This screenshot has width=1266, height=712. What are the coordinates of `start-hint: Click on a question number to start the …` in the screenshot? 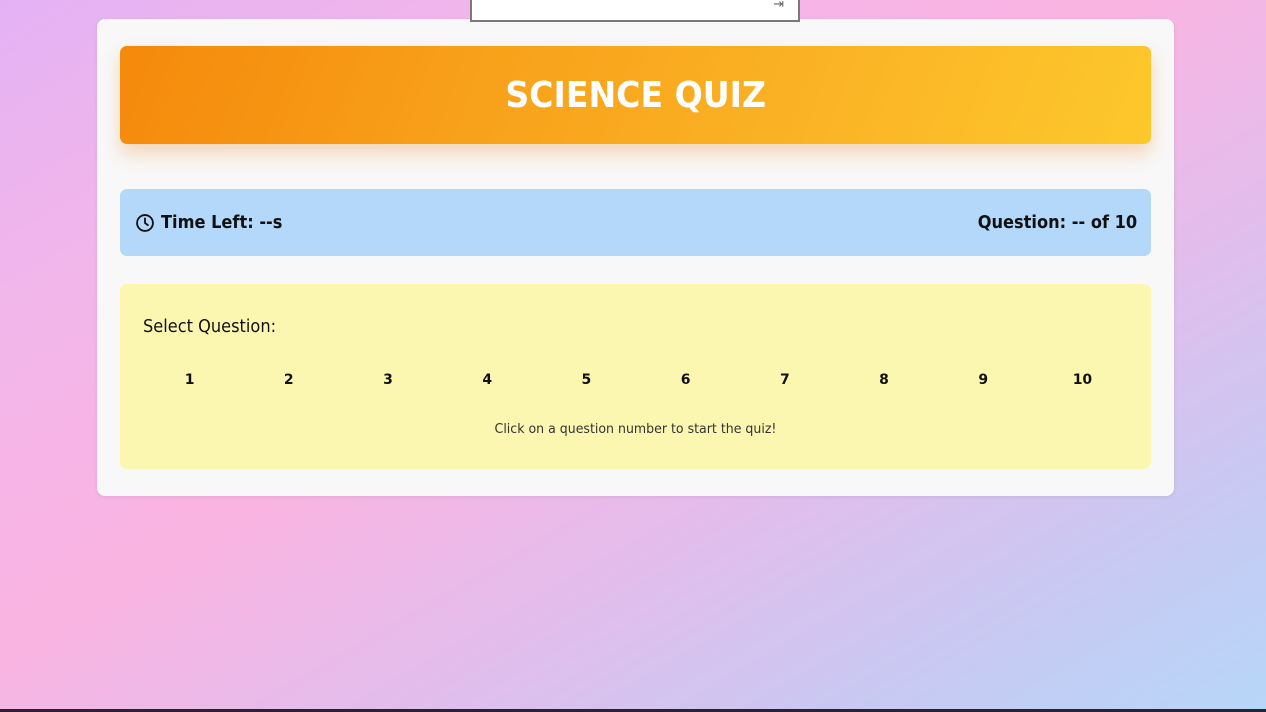 It's located at (635, 429).